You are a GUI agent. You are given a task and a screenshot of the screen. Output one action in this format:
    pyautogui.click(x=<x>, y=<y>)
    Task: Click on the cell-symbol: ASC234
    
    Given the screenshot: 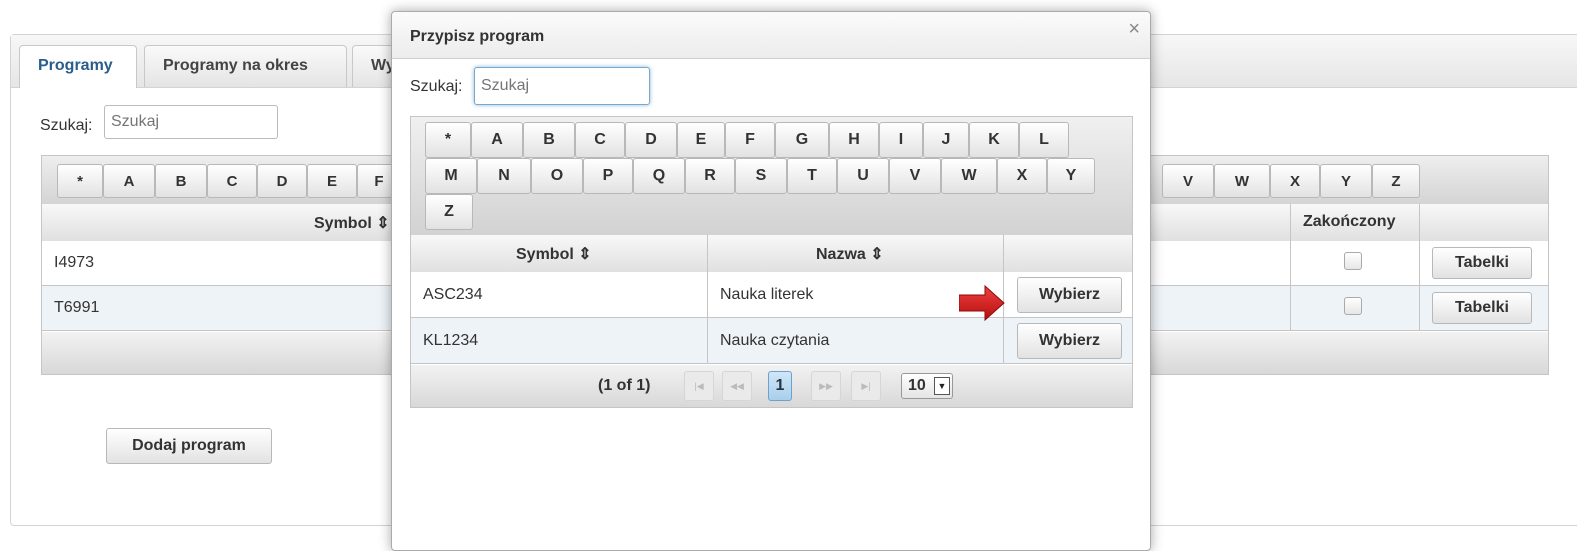 What is the action you would take?
    pyautogui.click(x=453, y=294)
    